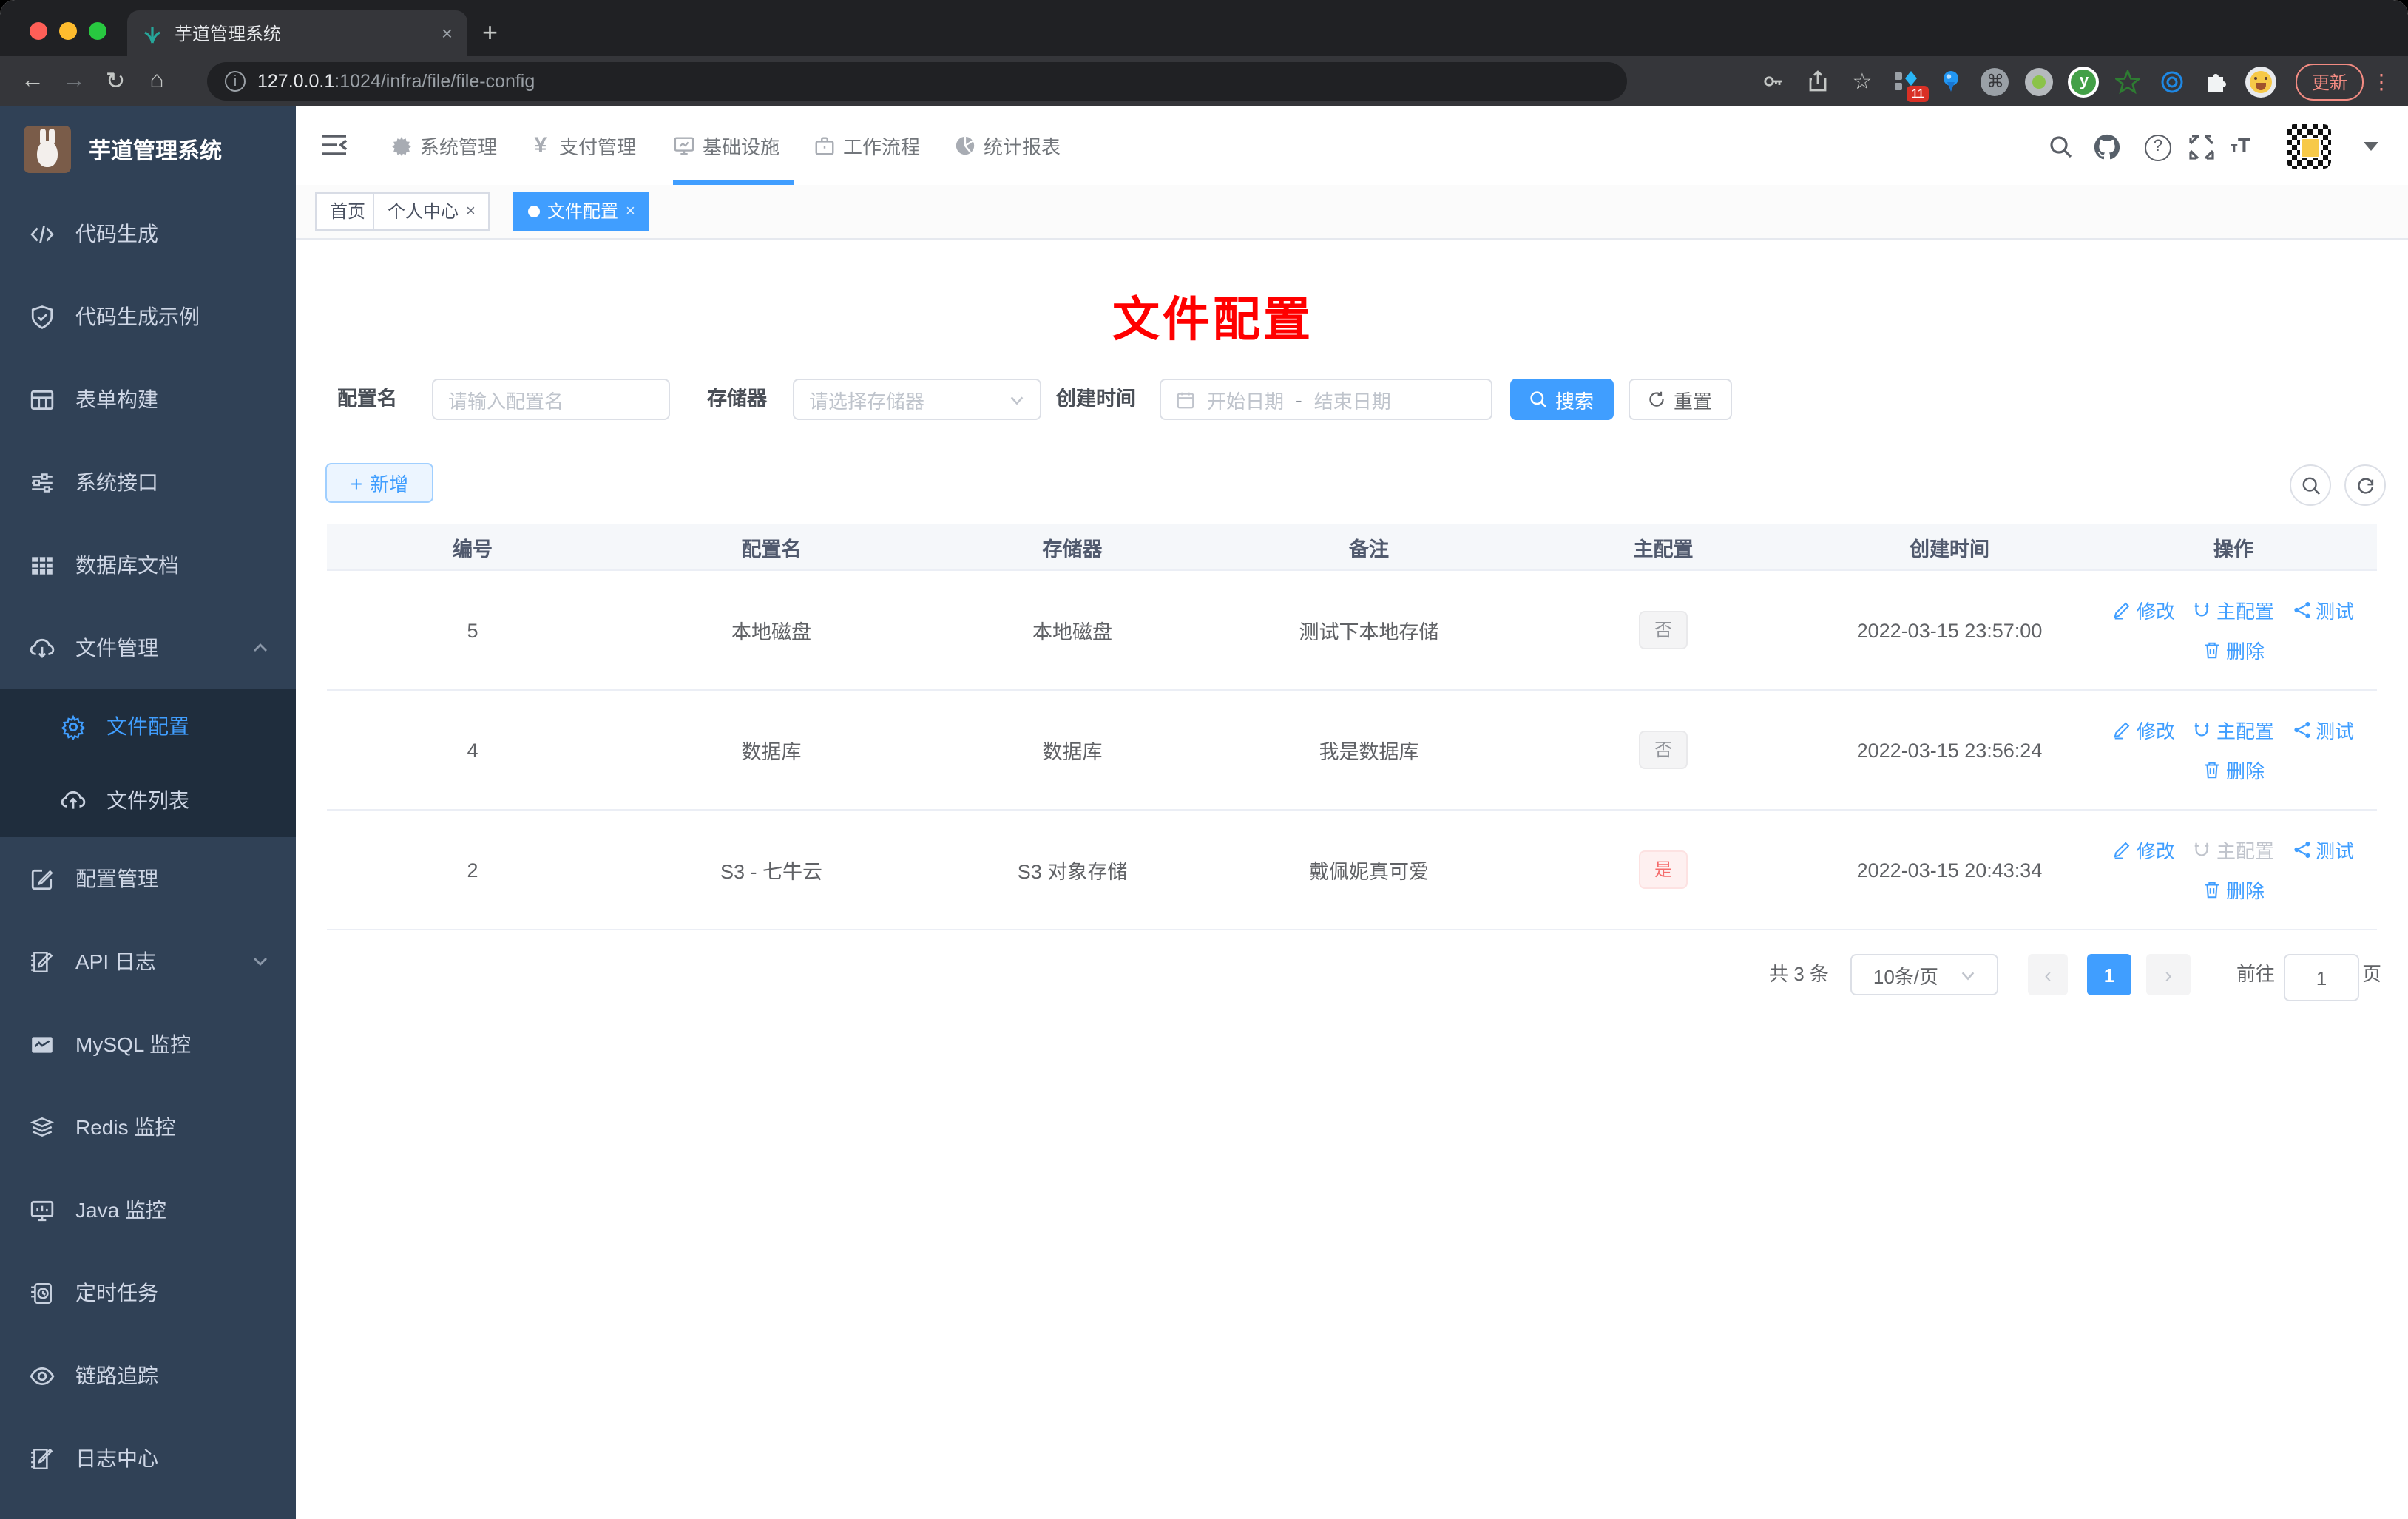 The image size is (2408, 1519). What do you see at coordinates (47, 149) in the screenshot?
I see `logo-avatar` at bounding box center [47, 149].